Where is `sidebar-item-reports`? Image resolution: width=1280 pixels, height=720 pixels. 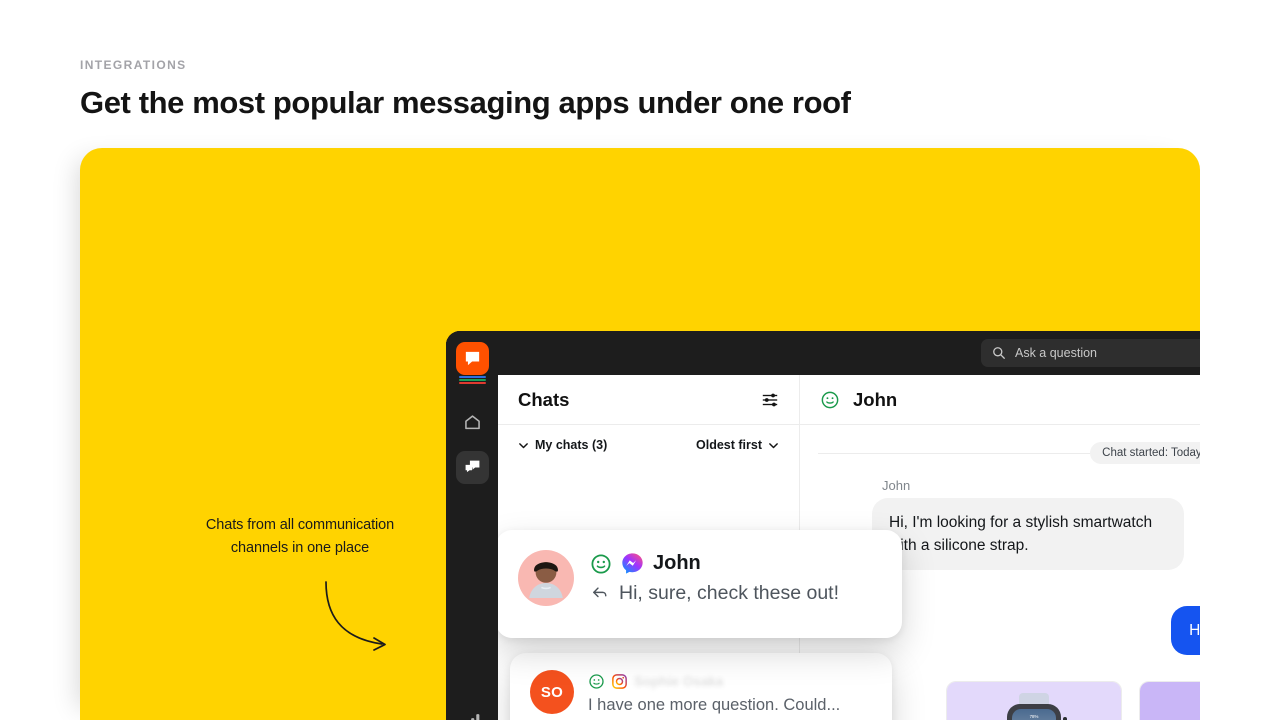 sidebar-item-reports is located at coordinates (472, 711).